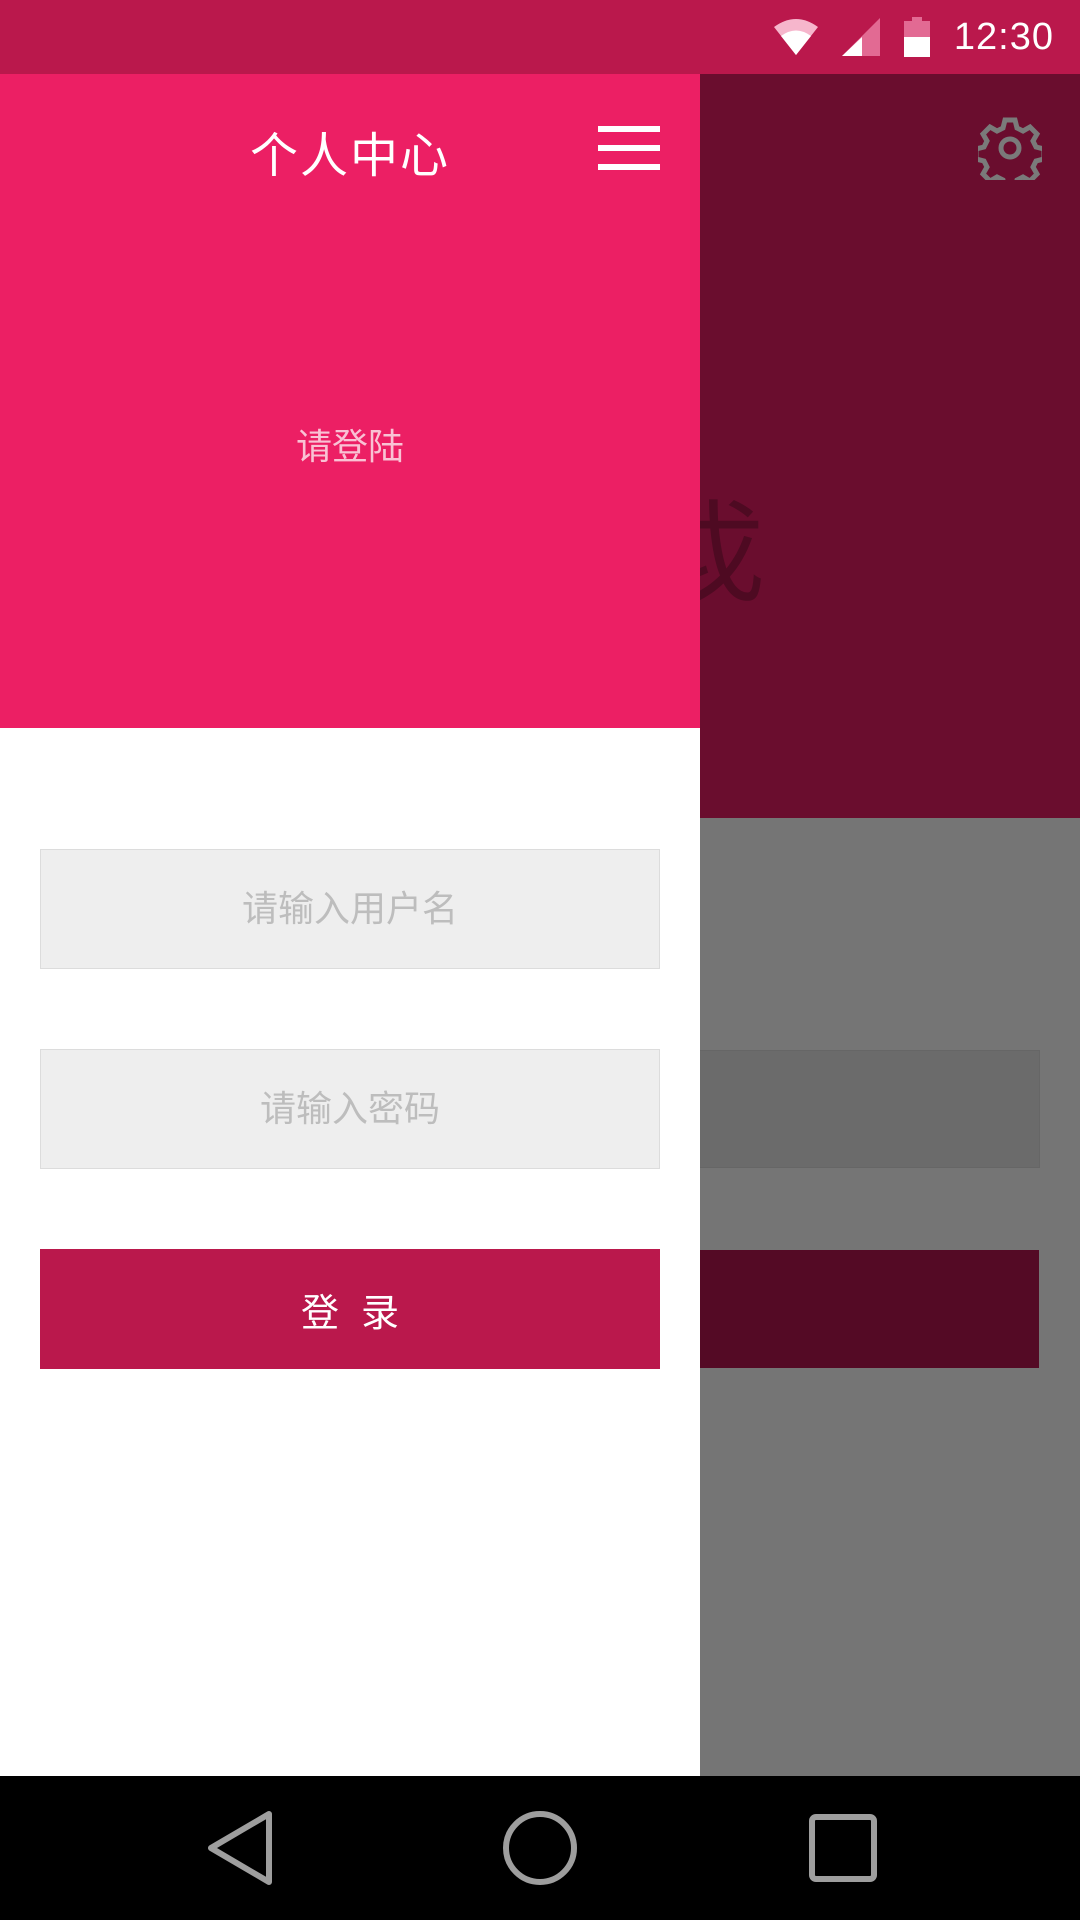 The image size is (1080, 1920). I want to click on home-icon, so click(540, 1848).